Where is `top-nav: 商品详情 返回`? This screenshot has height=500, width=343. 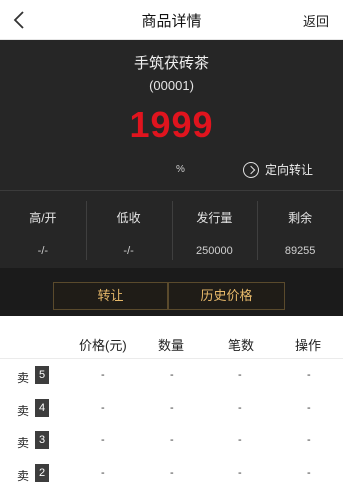
top-nav: 商品详情 返回 is located at coordinates (171, 20).